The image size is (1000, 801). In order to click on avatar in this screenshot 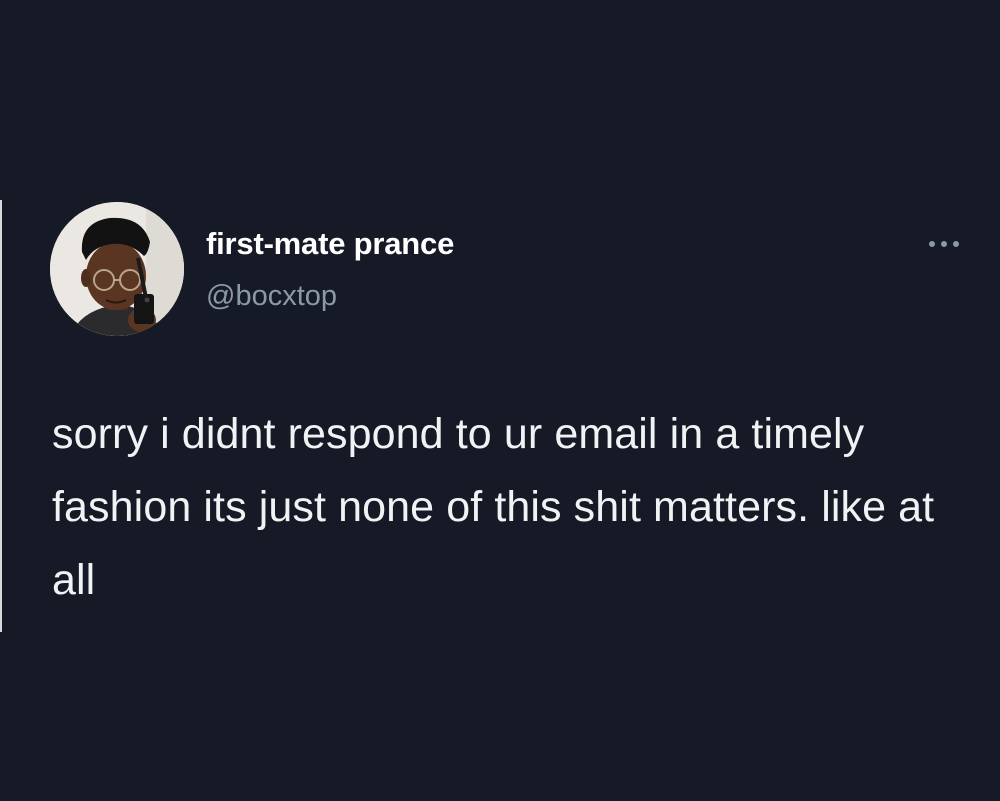, I will do `click(117, 269)`.